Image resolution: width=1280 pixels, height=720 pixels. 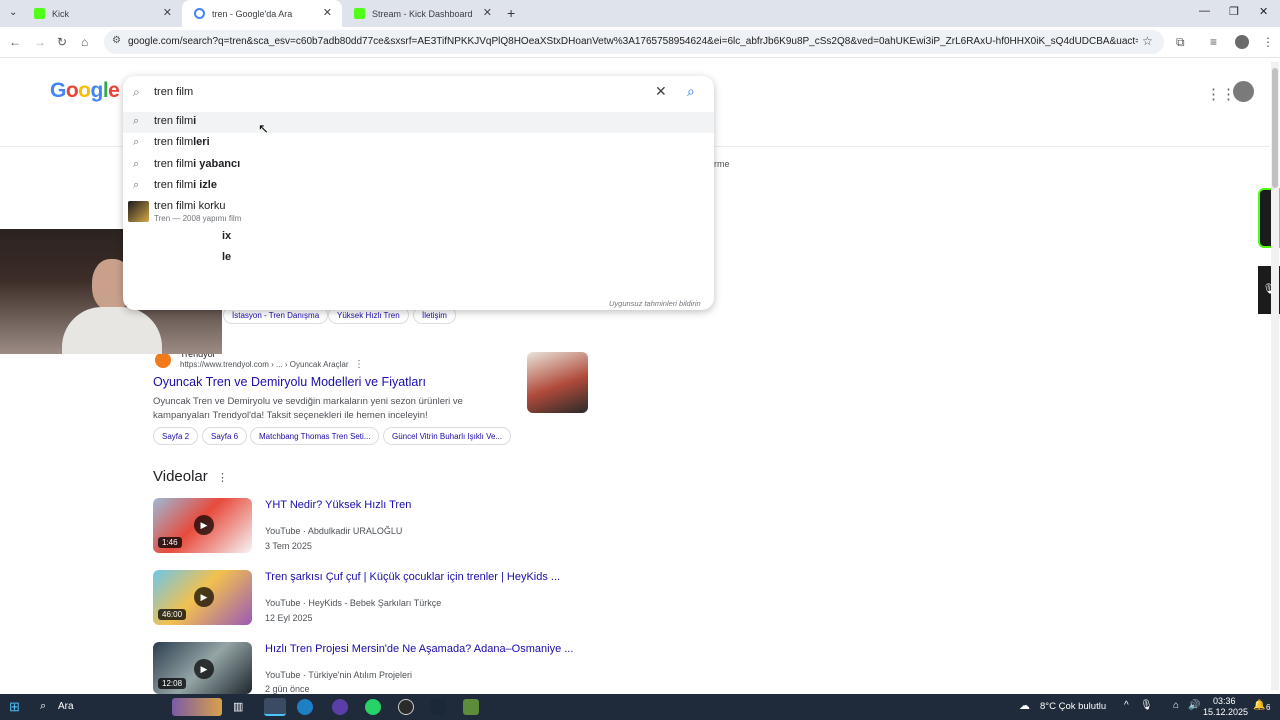 What do you see at coordinates (1268, 42) in the screenshot?
I see `chrome-menu-icon: ⋮` at bounding box center [1268, 42].